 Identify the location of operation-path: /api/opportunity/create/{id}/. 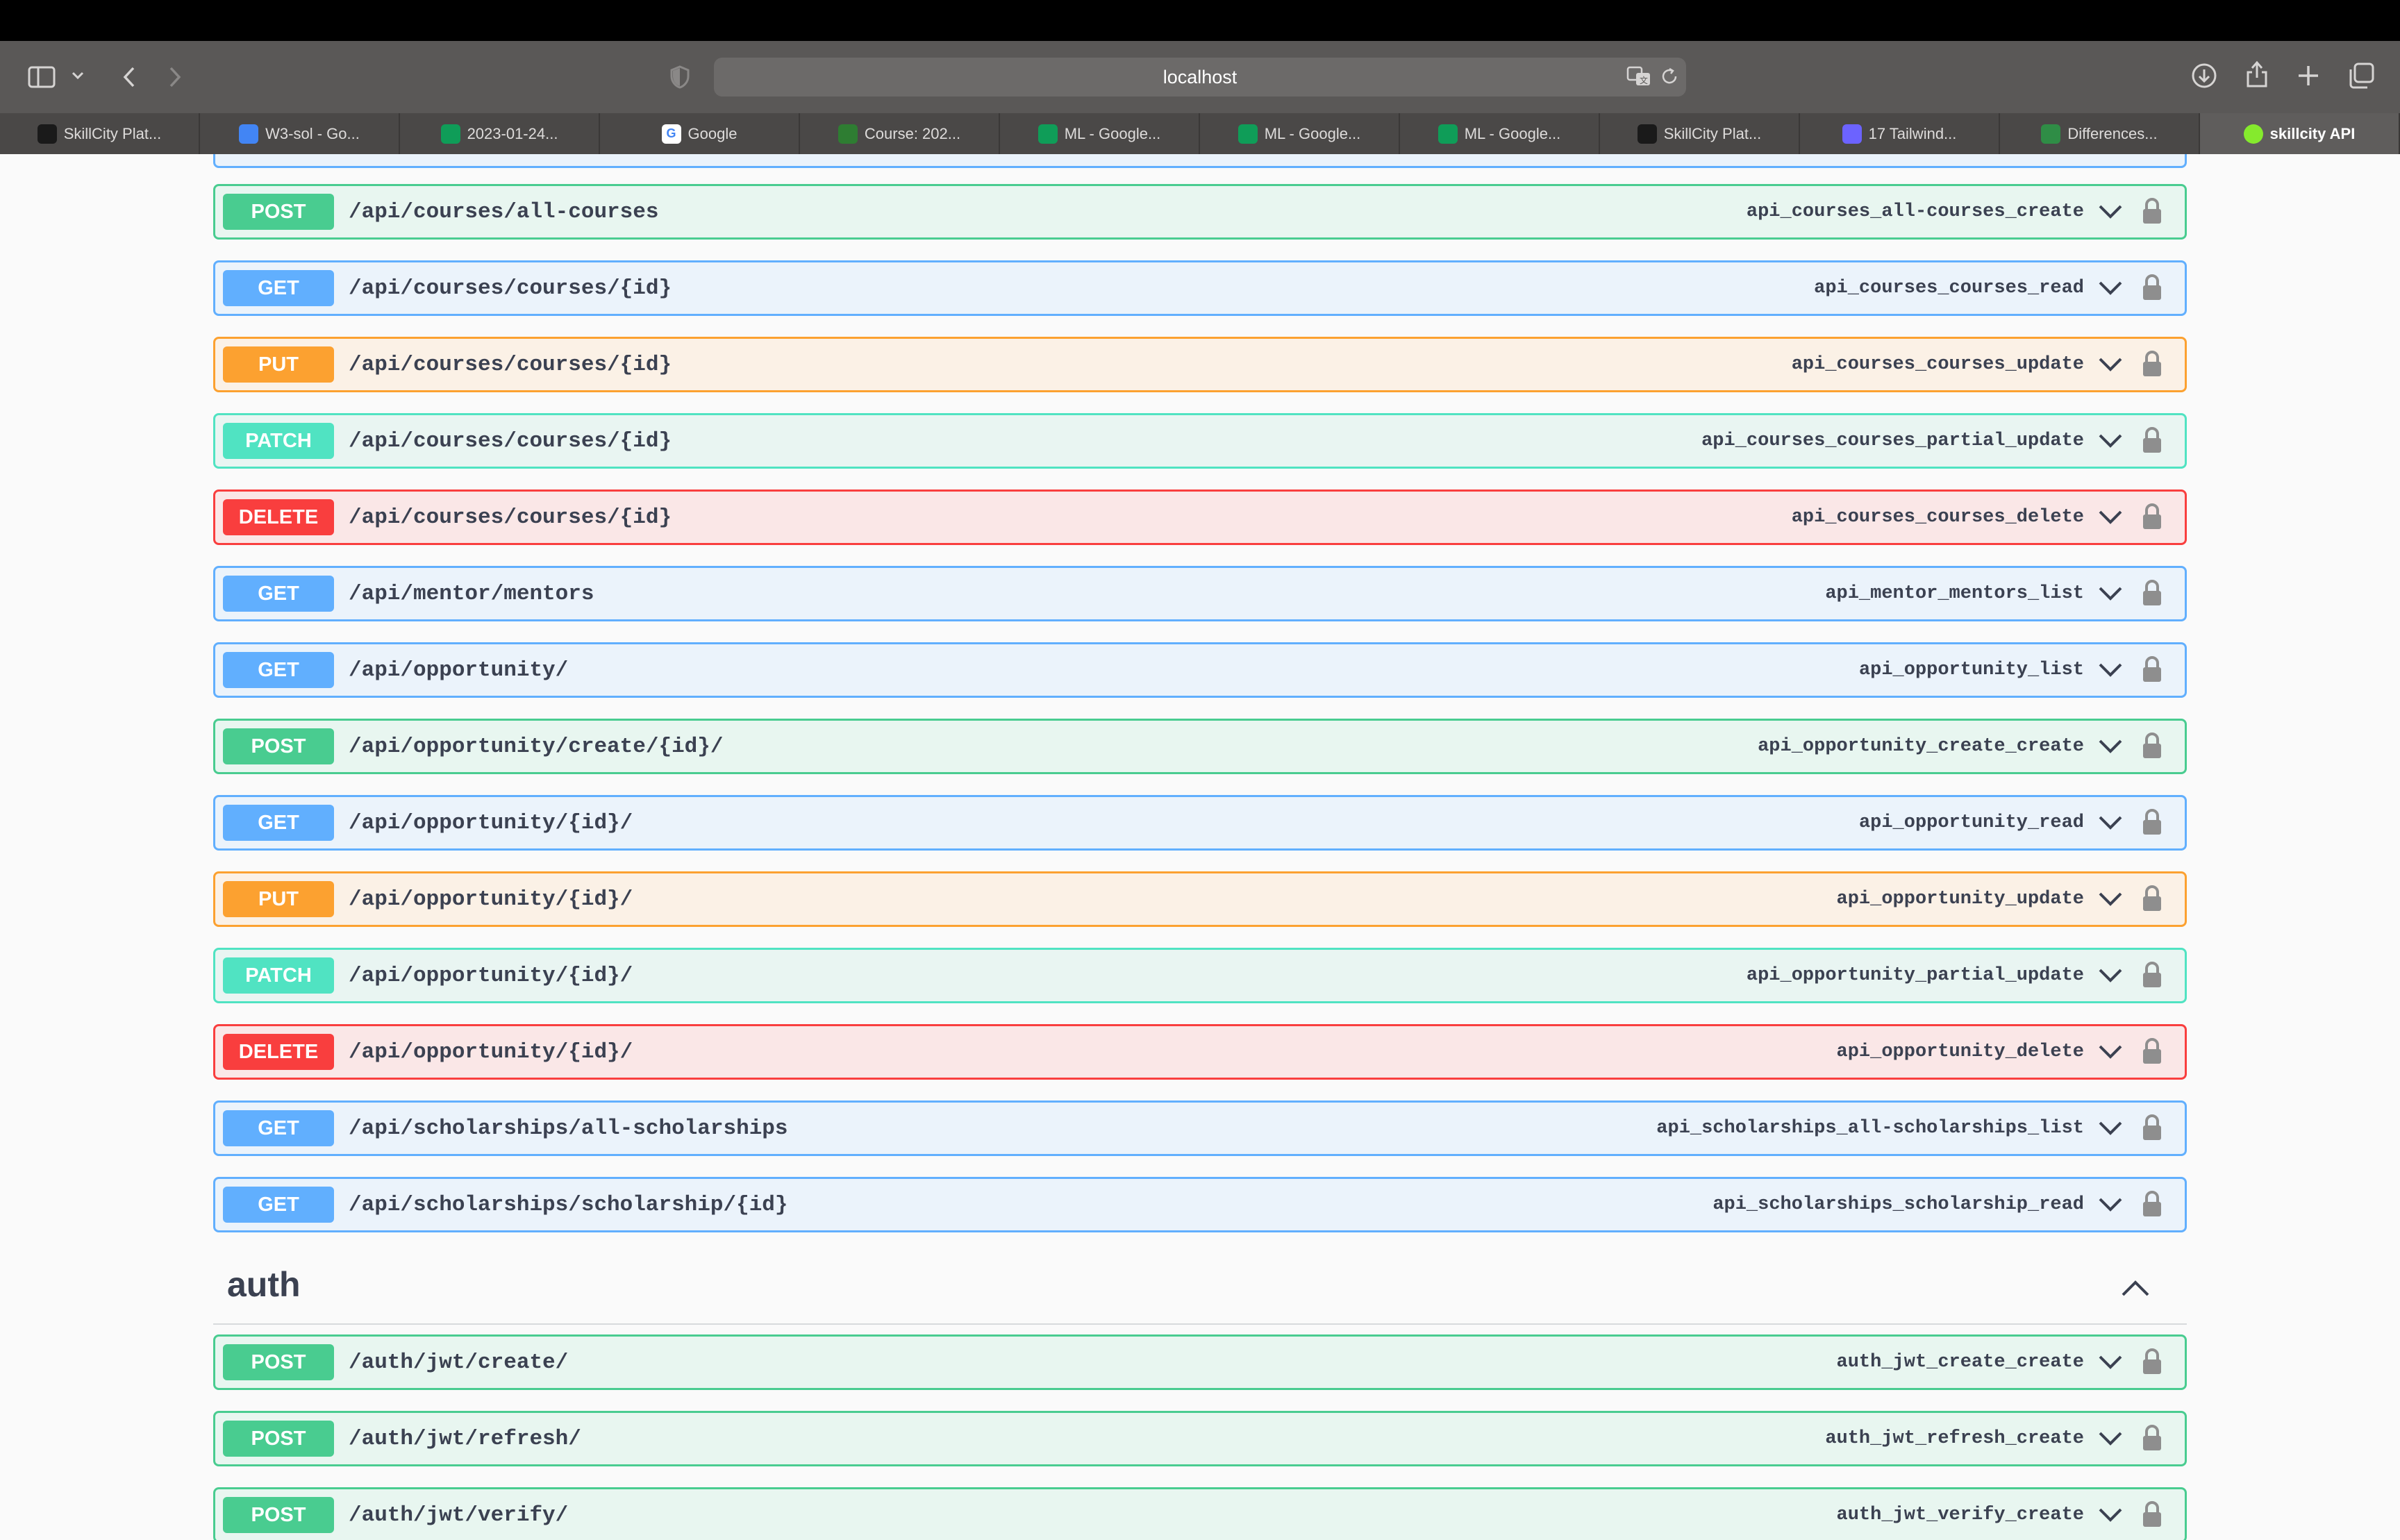
(536, 747).